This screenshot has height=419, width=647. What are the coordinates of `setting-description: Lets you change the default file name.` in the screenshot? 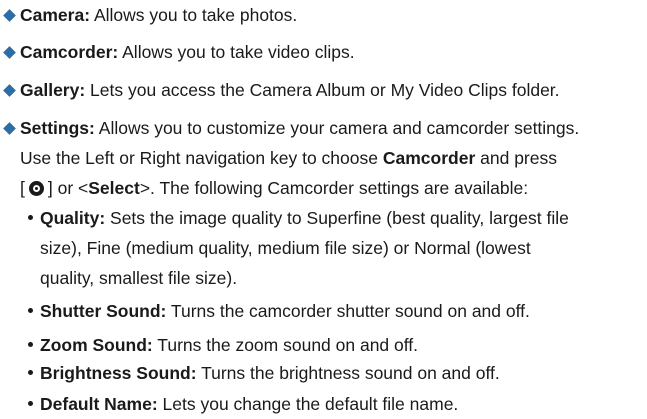 It's located at (308, 404).